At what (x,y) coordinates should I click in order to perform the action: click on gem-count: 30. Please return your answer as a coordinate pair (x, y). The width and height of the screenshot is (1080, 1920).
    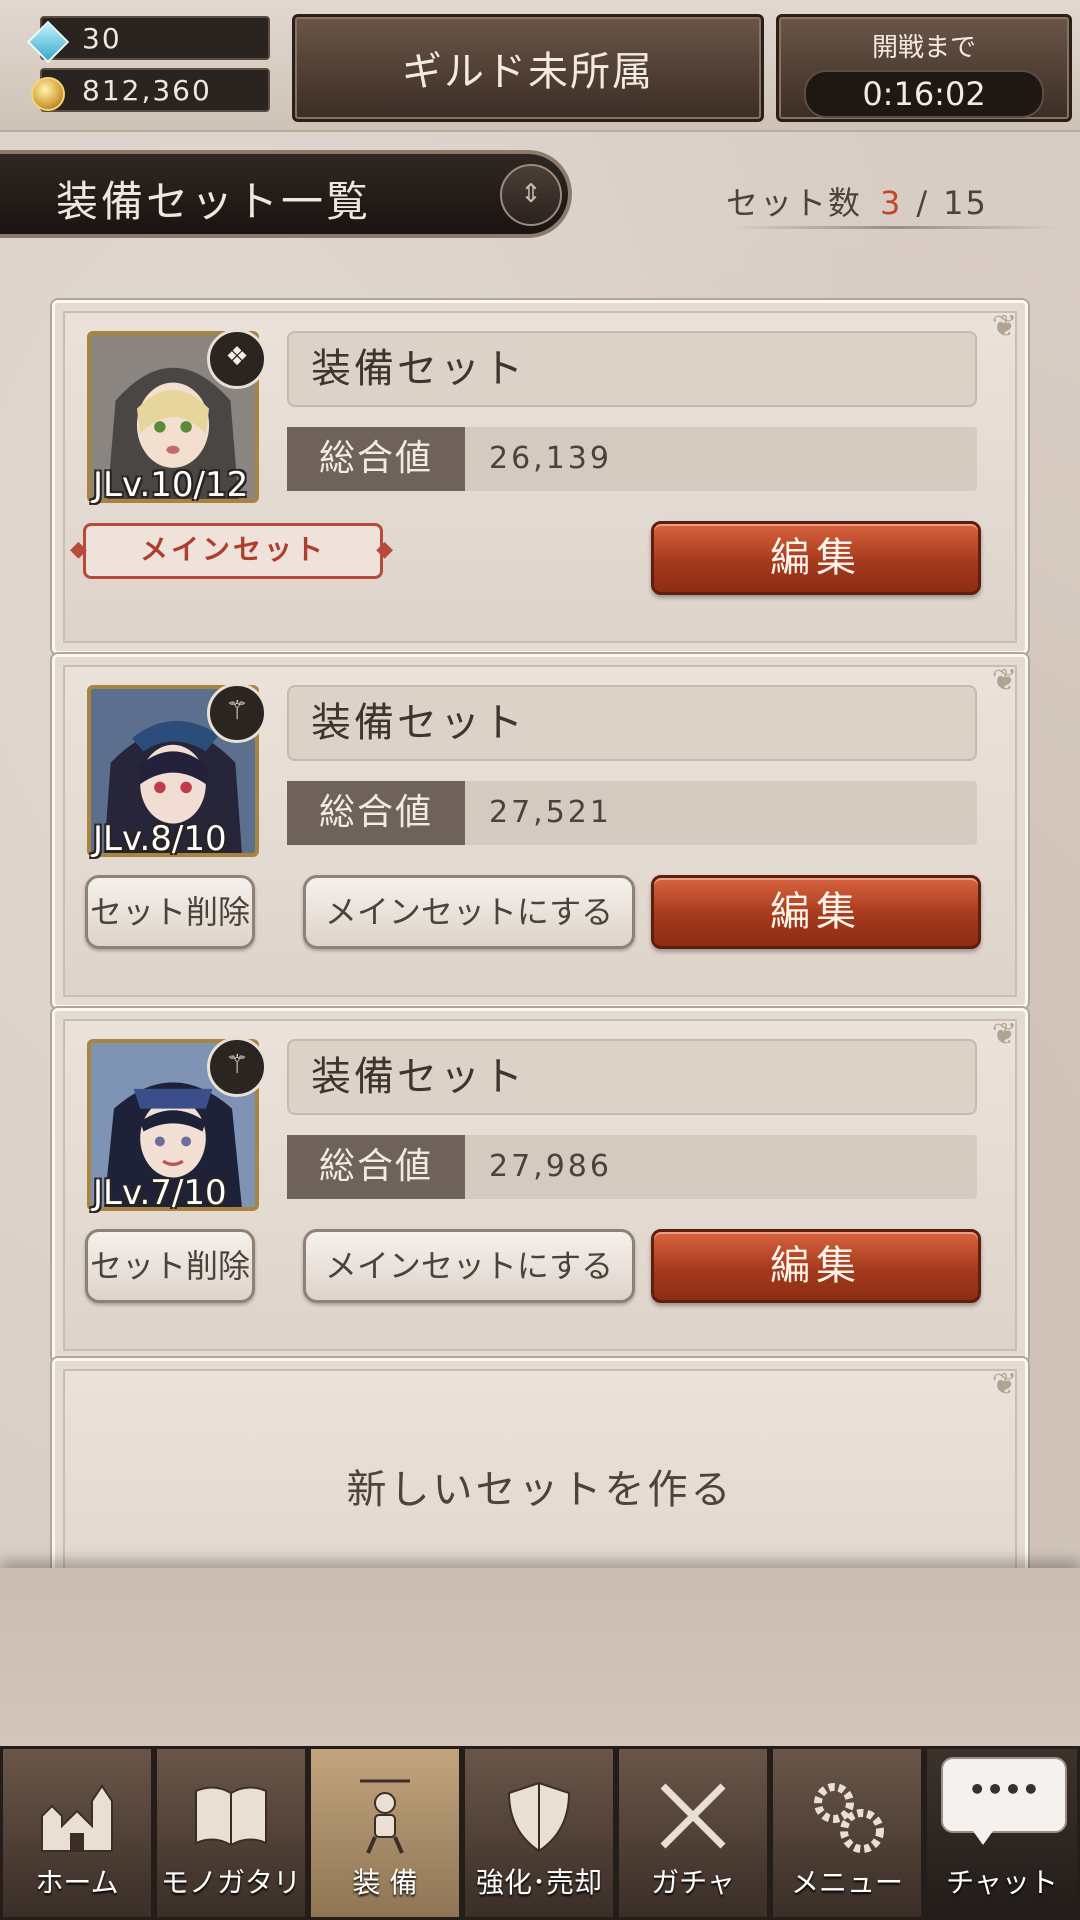
    Looking at the image, I should click on (102, 38).